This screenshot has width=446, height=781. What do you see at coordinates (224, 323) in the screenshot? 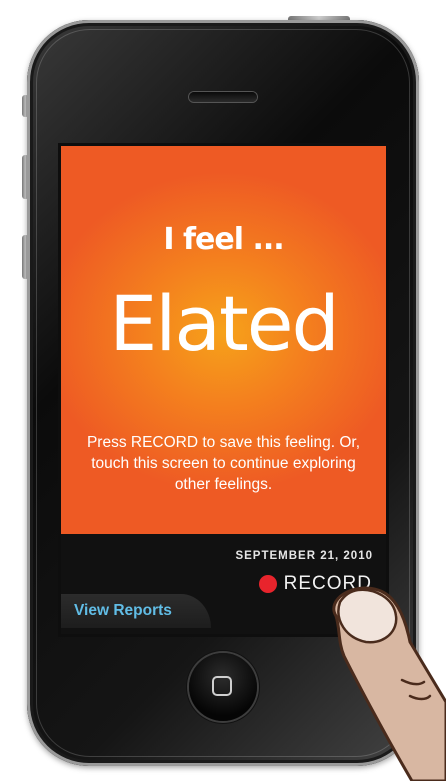
I see `feeling-word: Elated` at bounding box center [224, 323].